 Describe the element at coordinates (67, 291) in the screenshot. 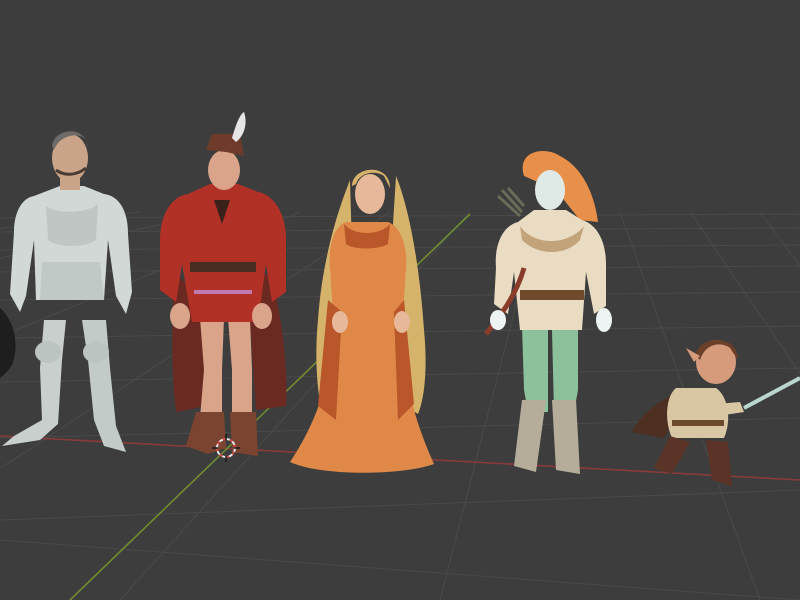

I see `armored-knight-figure-icon` at that location.